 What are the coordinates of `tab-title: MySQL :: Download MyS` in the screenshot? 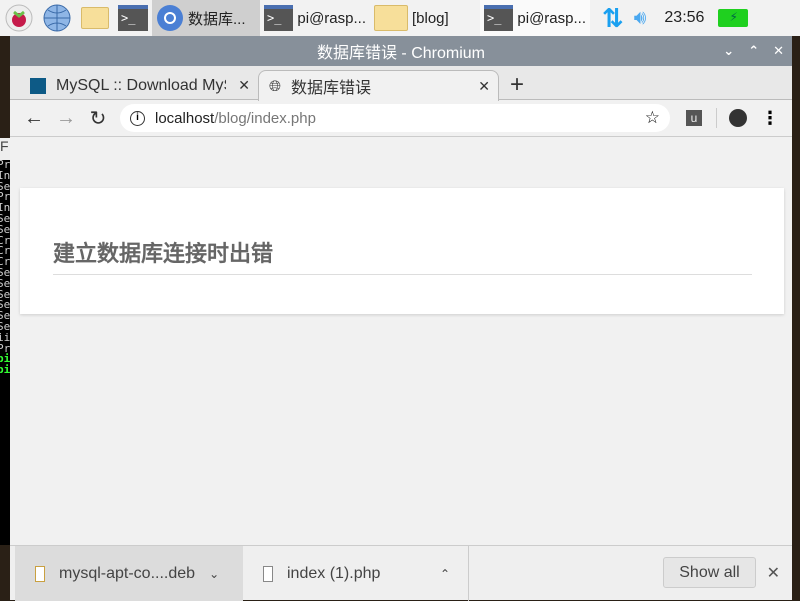 It's located at (141, 85).